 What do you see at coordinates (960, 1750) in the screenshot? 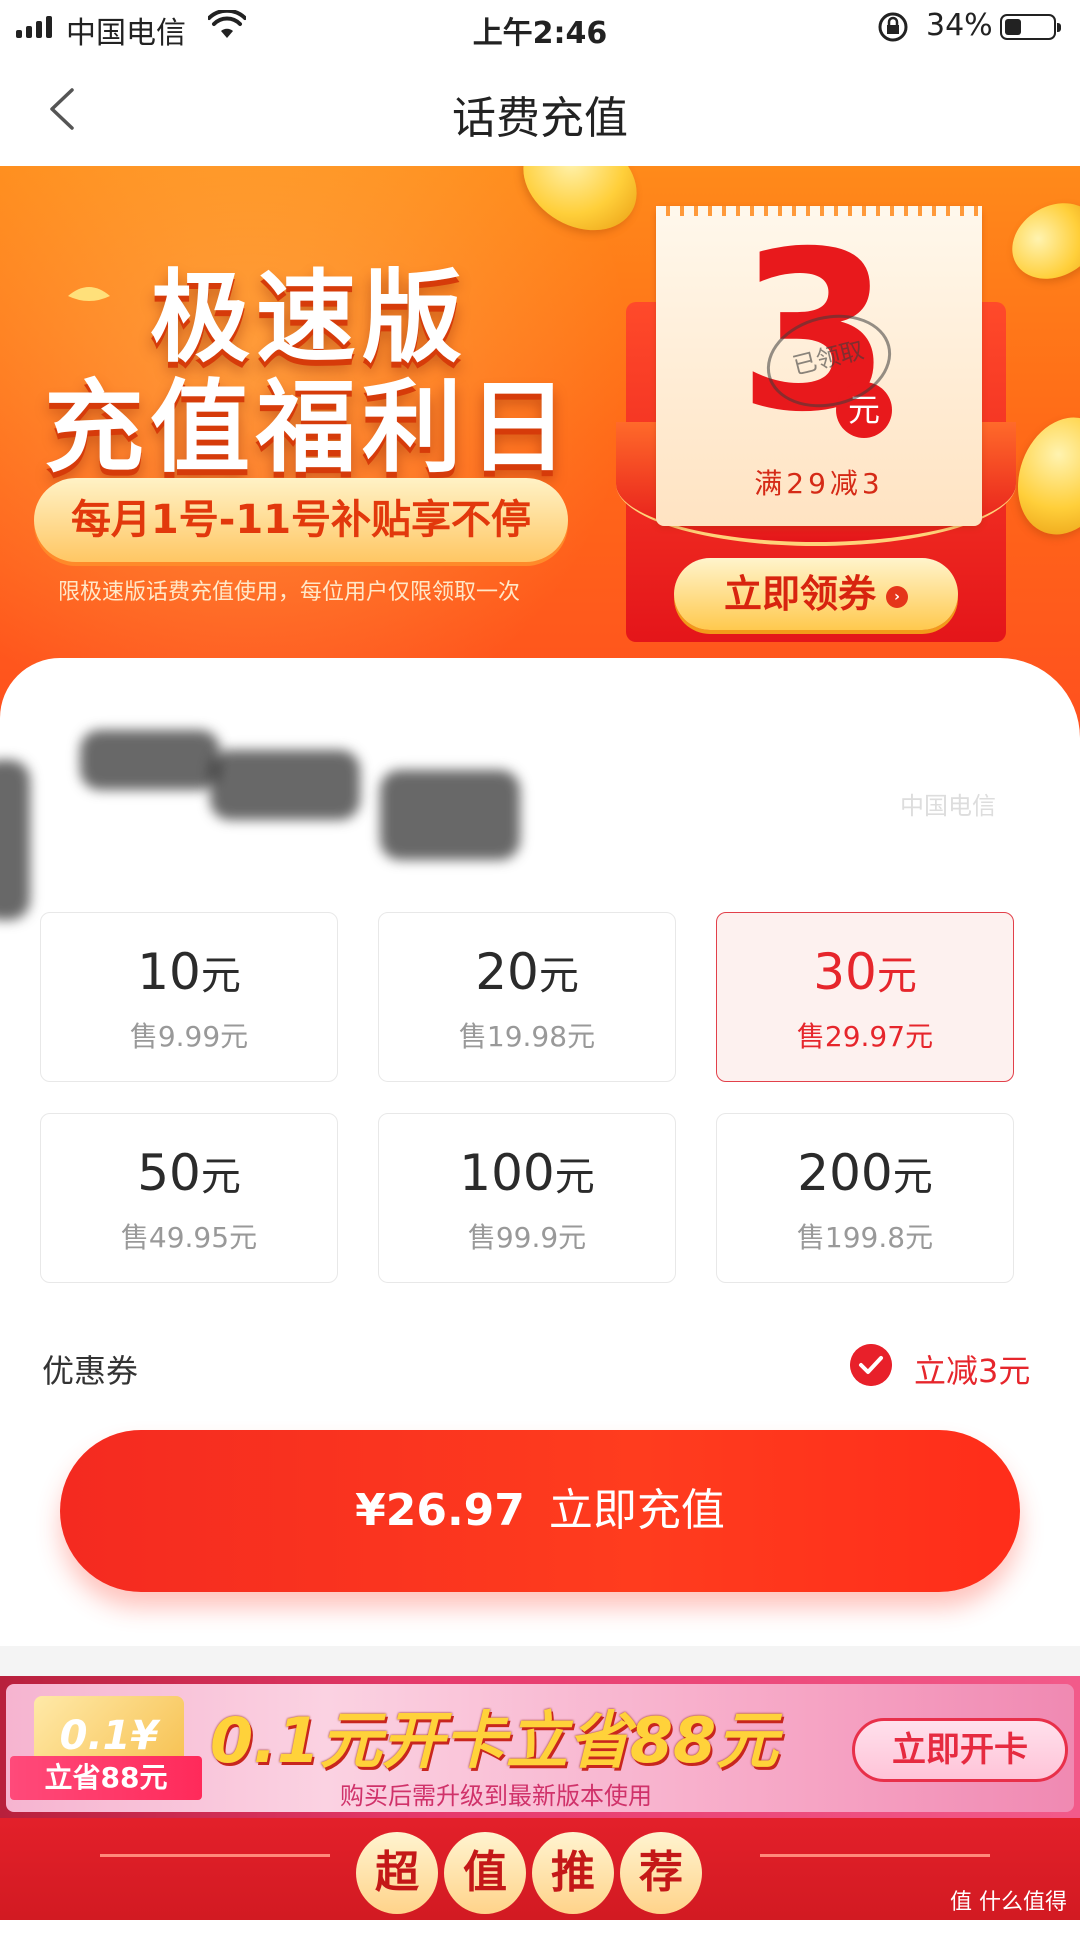
I see `open-card-button: 立即开卡` at bounding box center [960, 1750].